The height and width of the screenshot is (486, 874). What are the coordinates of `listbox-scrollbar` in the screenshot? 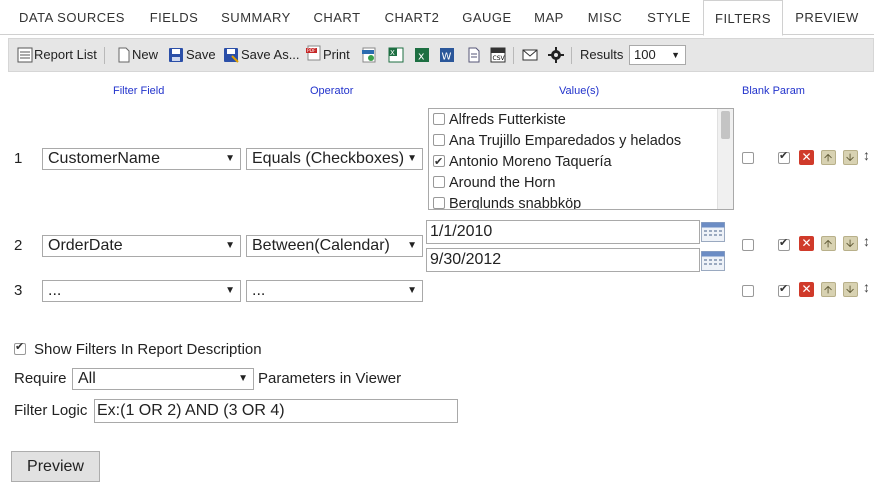 It's located at (725, 159).